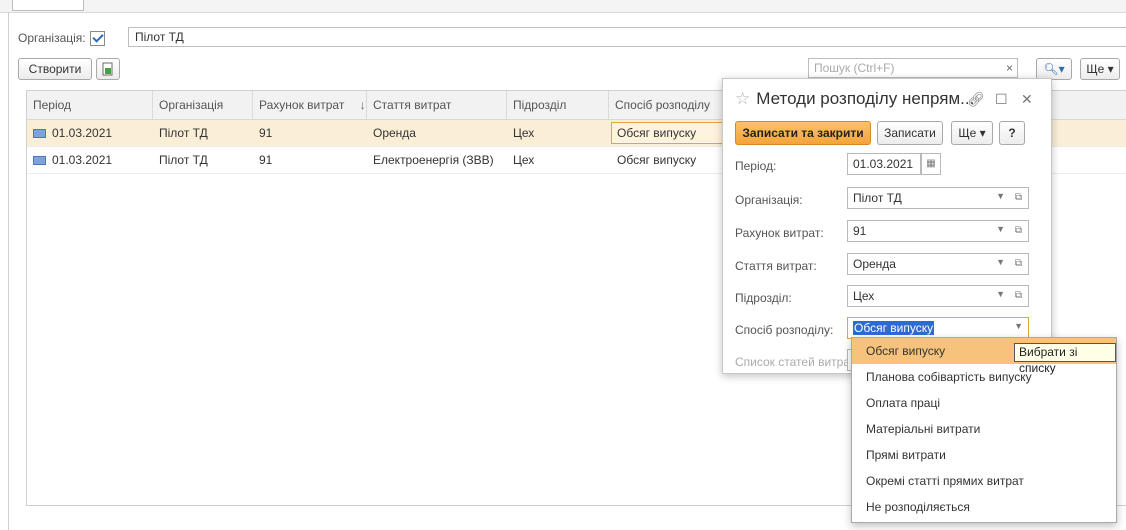 This screenshot has width=1126, height=530. I want to click on save-button: Записати, so click(910, 133).